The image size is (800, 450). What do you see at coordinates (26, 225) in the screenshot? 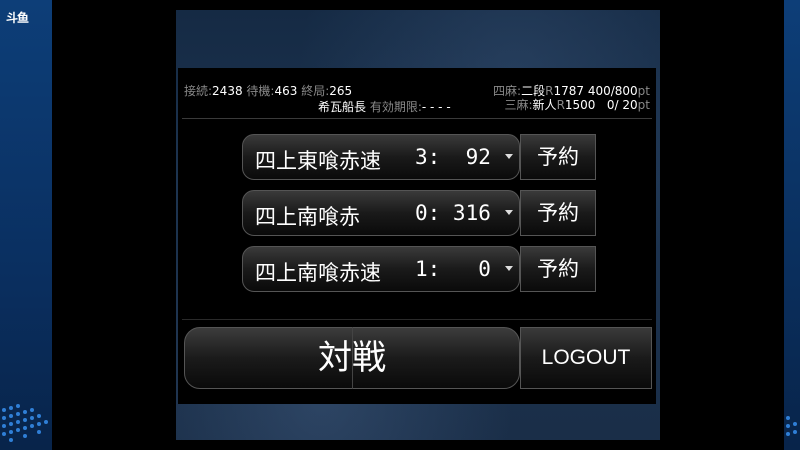
I see `left-overlay-bar: 斗鱼` at bounding box center [26, 225].